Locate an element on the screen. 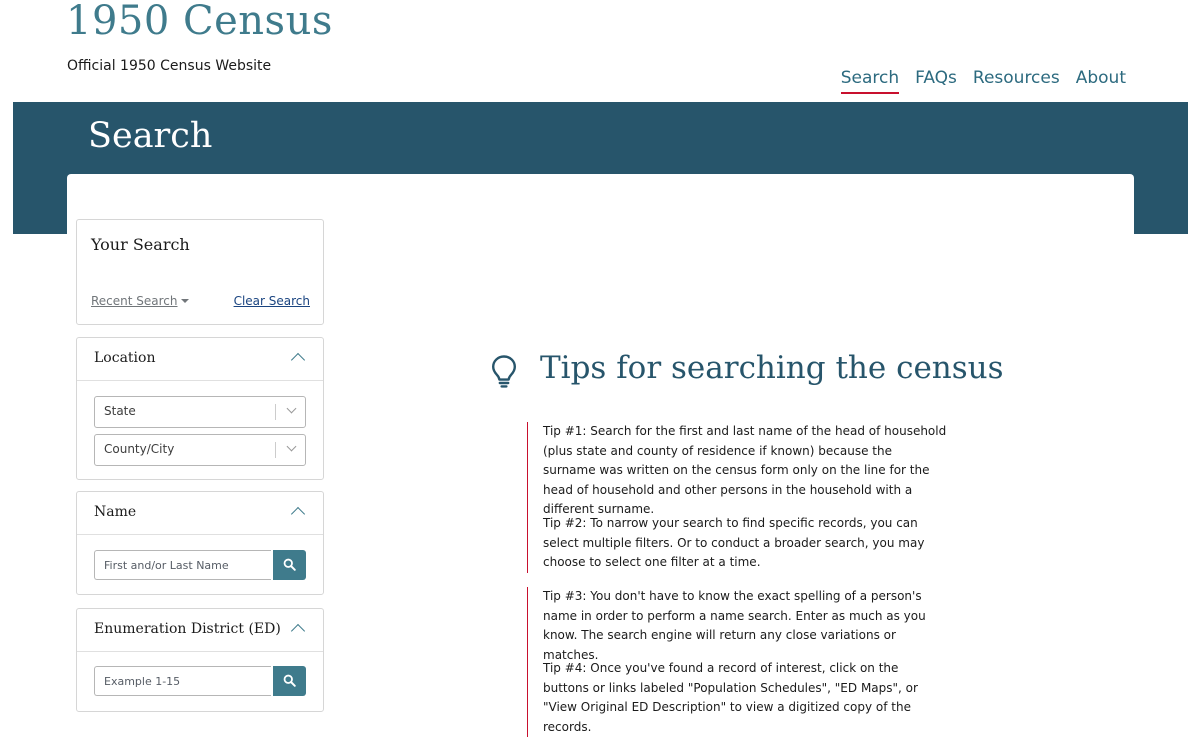  county-city-select: County/City is located at coordinates (200, 450).